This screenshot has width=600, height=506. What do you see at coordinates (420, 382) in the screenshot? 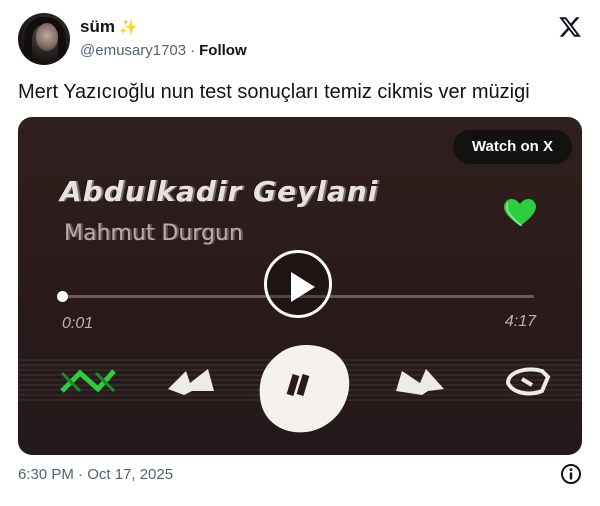
I see `next-icon` at bounding box center [420, 382].